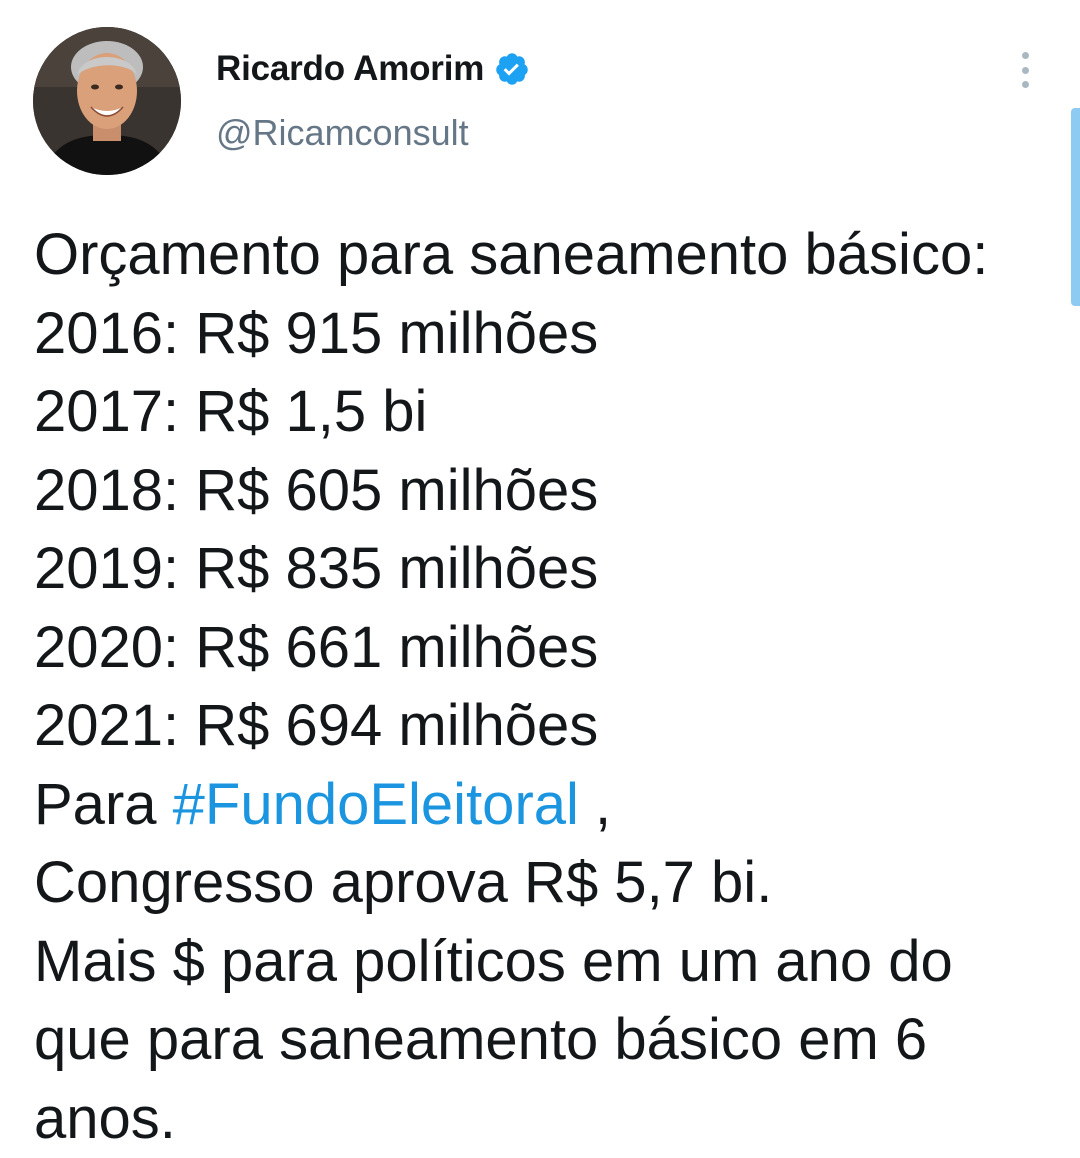 The width and height of the screenshot is (1080, 1158). I want to click on tweet-line: 2016: R$ 915 milhões, so click(549, 334).